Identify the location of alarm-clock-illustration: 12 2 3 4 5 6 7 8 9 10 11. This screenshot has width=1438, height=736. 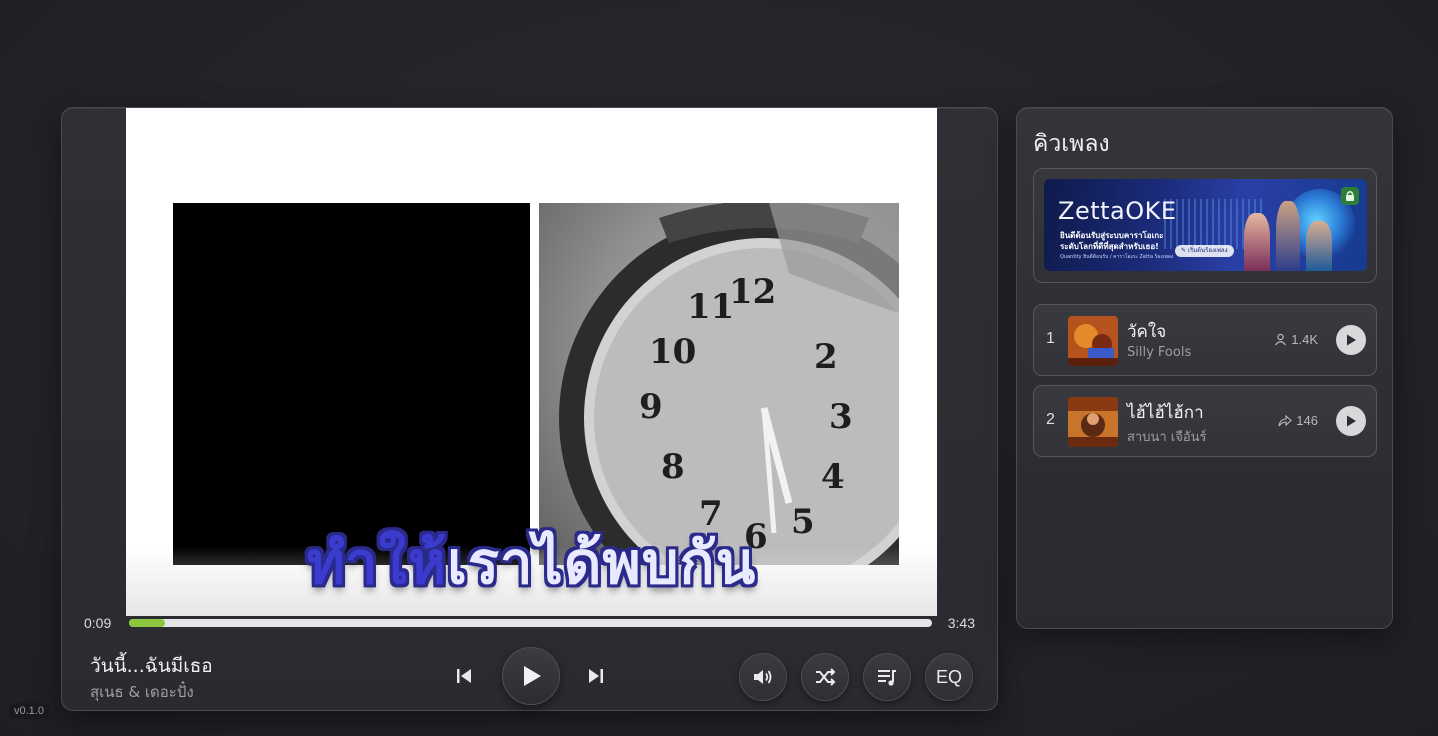
(729, 384).